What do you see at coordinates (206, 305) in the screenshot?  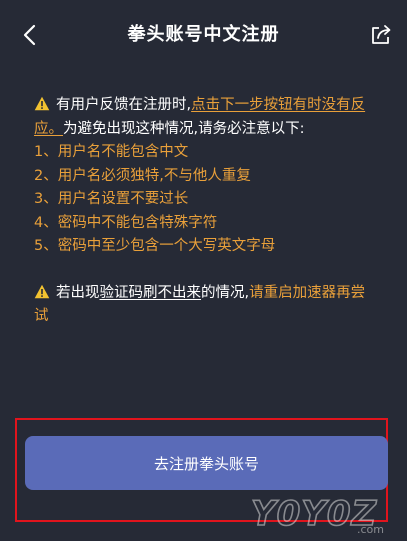 I see `captcha-paragraph: 若出现验证码刷不出来的情况,请重启加速器再尝试` at bounding box center [206, 305].